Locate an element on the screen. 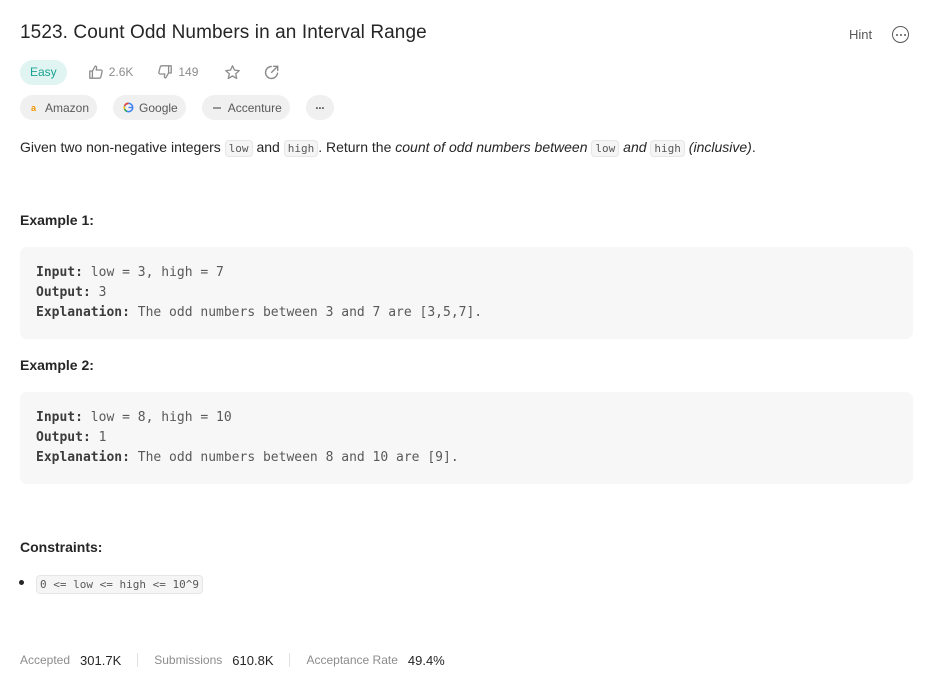 The image size is (933, 683). example-1-title: Example 1: is located at coordinates (57, 220).